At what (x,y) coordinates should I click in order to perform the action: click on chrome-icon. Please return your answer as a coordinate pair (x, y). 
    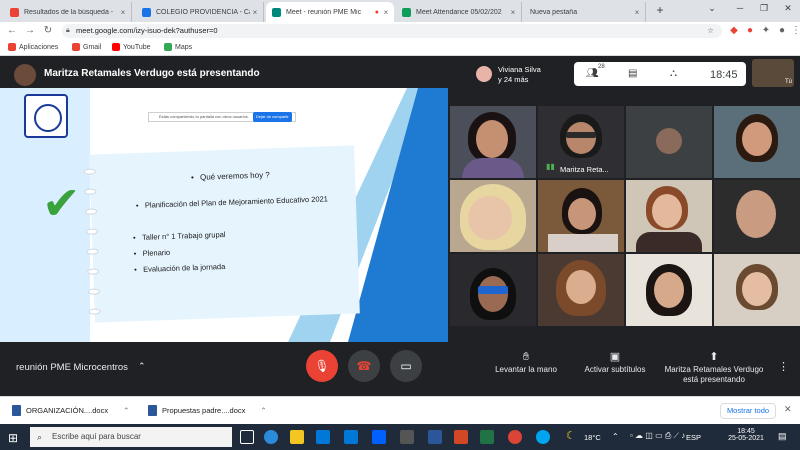
    Looking at the image, I should click on (515, 437).